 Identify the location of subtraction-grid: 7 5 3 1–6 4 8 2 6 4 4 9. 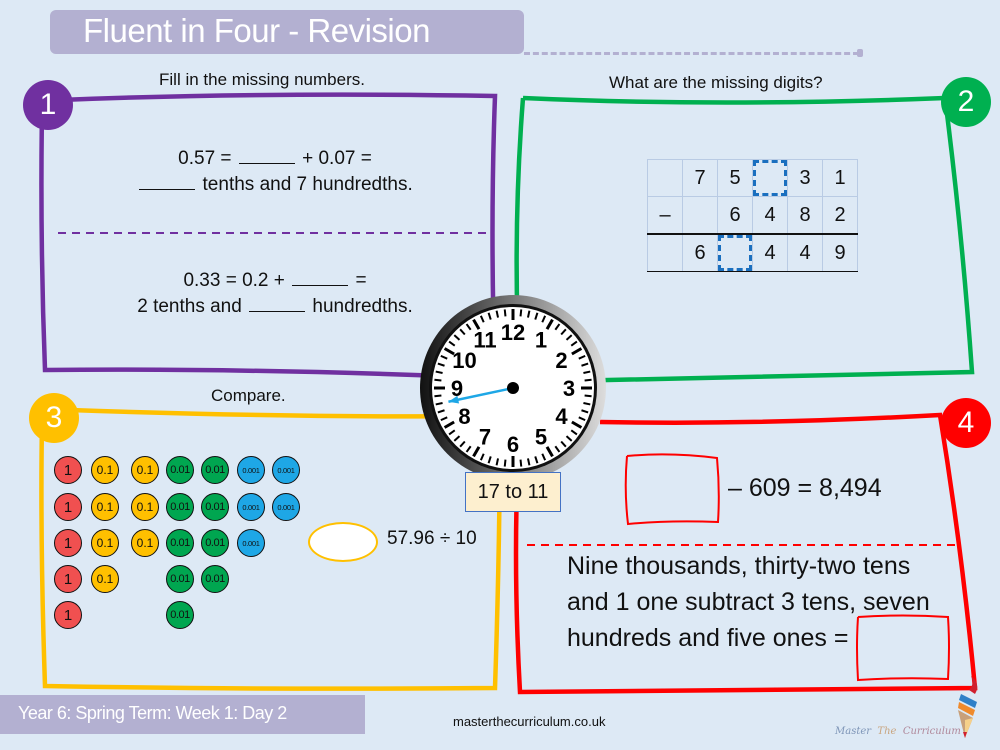
(752, 215).